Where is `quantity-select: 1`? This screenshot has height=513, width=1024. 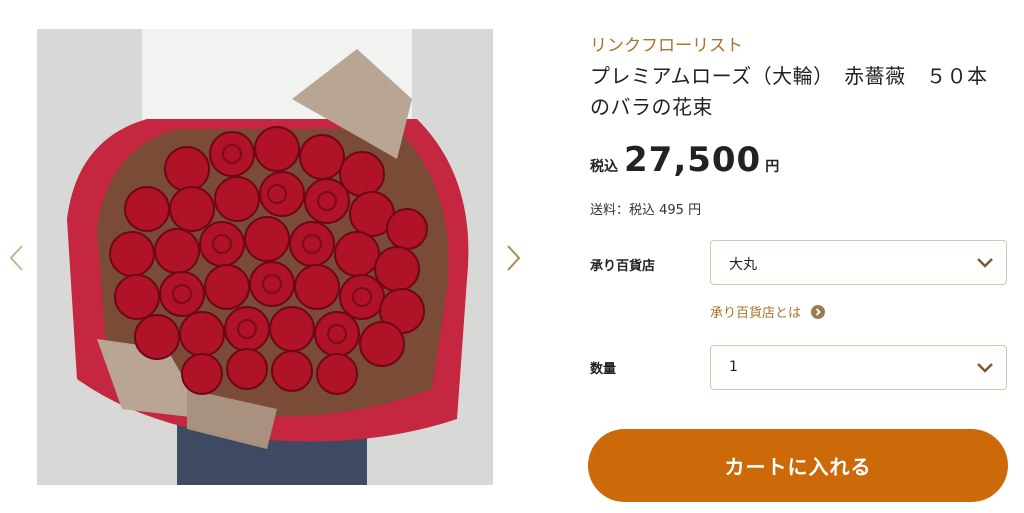
quantity-select: 1 is located at coordinates (858, 367).